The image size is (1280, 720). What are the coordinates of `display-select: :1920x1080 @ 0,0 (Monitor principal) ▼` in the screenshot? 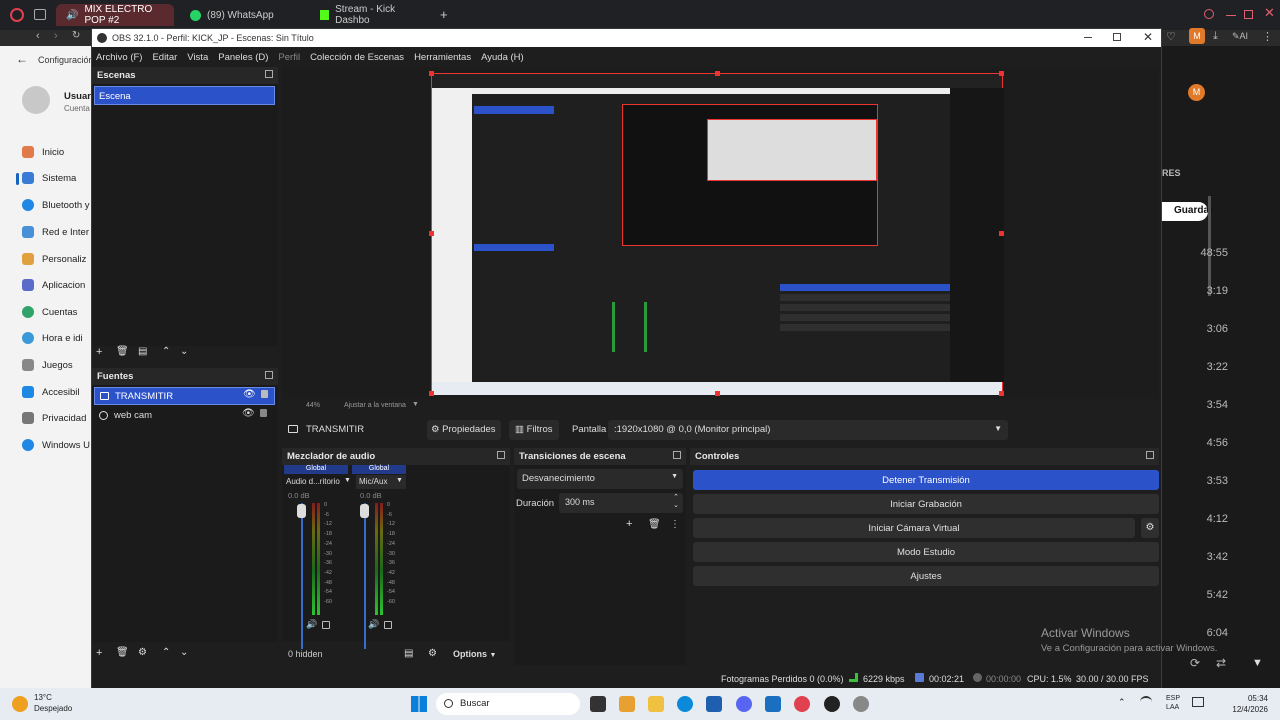 It's located at (808, 430).